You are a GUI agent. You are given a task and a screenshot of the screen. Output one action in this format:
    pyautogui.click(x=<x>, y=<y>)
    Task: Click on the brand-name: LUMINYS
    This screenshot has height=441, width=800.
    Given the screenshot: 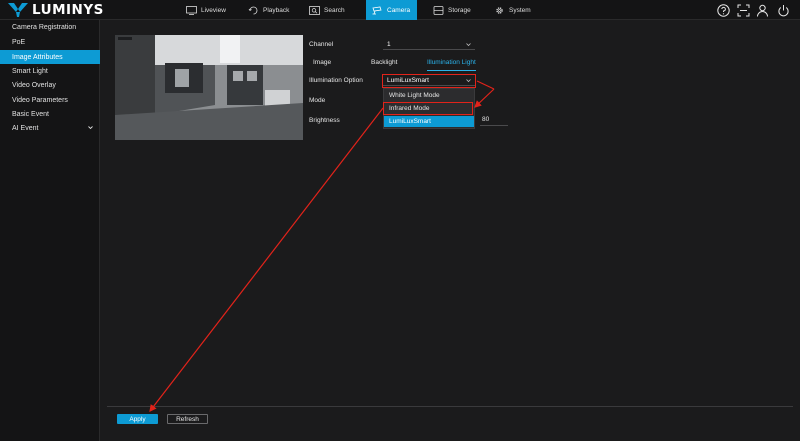 What is the action you would take?
    pyautogui.click(x=68, y=10)
    